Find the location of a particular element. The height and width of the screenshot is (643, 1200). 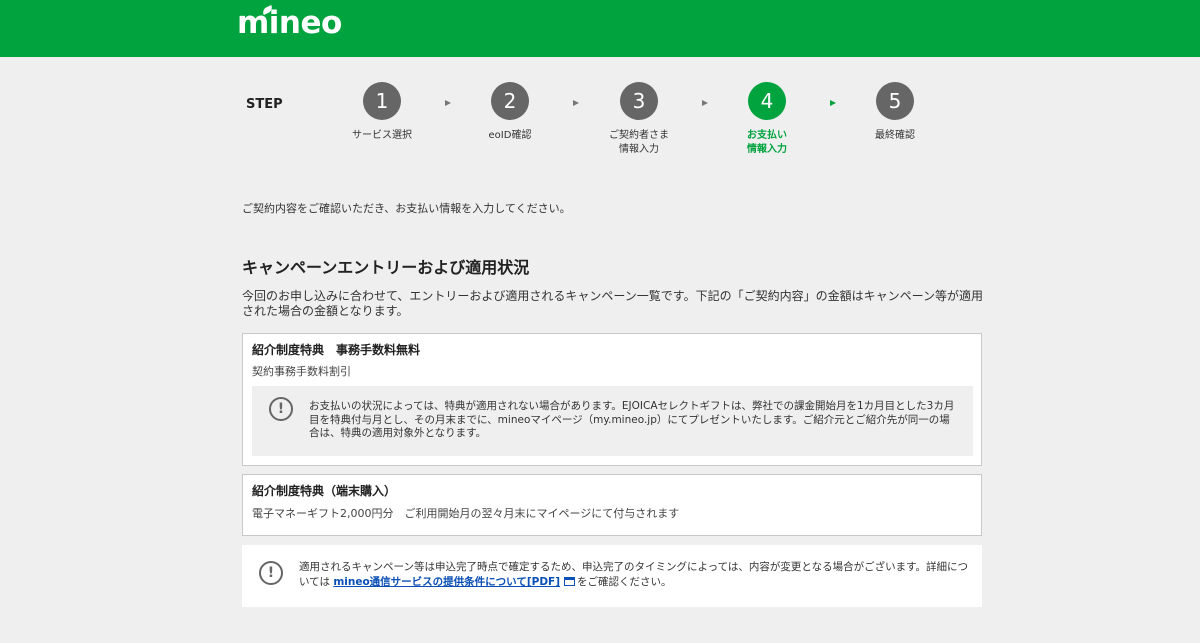

campaign-item-title: 紹介制度特典 事務手数料無料 is located at coordinates (336, 350).